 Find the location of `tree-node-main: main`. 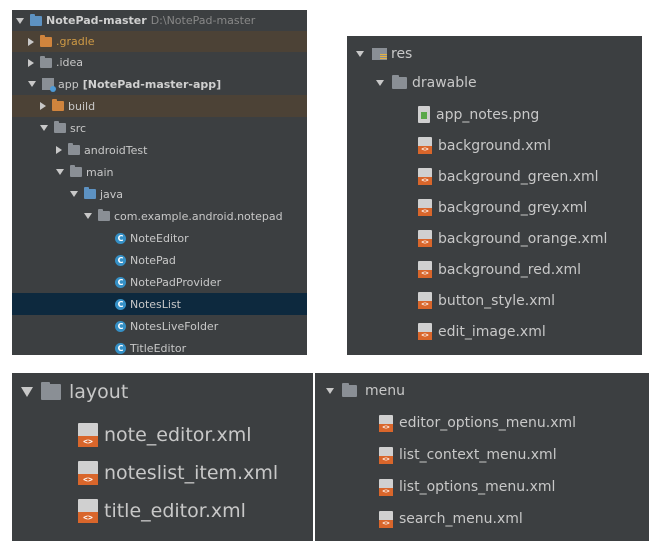

tree-node-main: main is located at coordinates (159, 172).